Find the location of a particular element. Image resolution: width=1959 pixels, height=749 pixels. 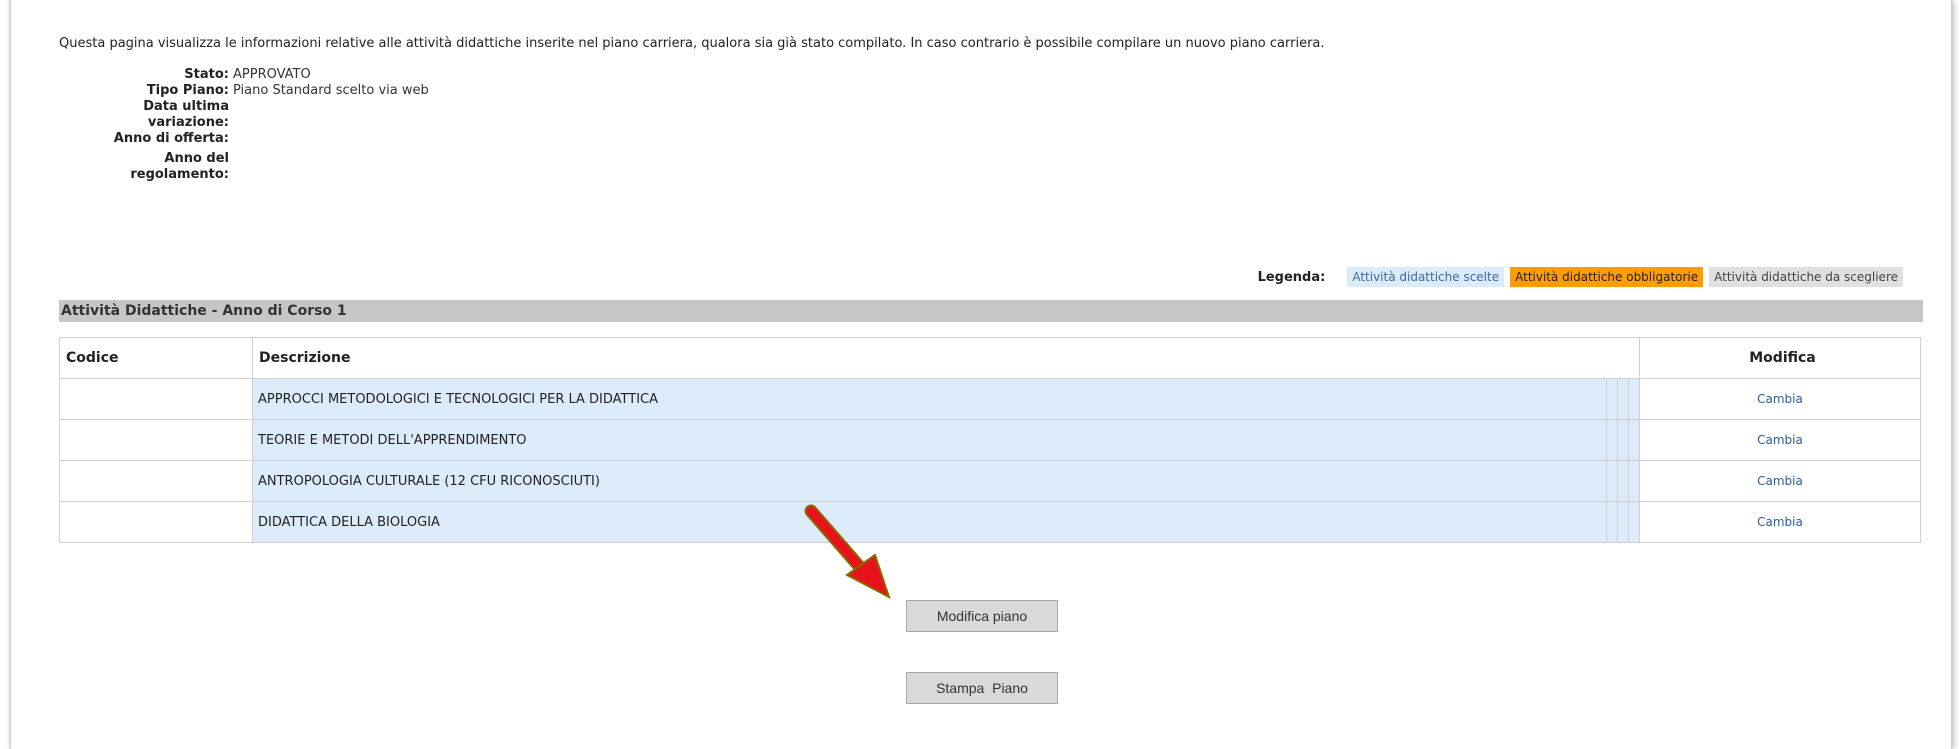

status-label: Stato: is located at coordinates (206, 74).